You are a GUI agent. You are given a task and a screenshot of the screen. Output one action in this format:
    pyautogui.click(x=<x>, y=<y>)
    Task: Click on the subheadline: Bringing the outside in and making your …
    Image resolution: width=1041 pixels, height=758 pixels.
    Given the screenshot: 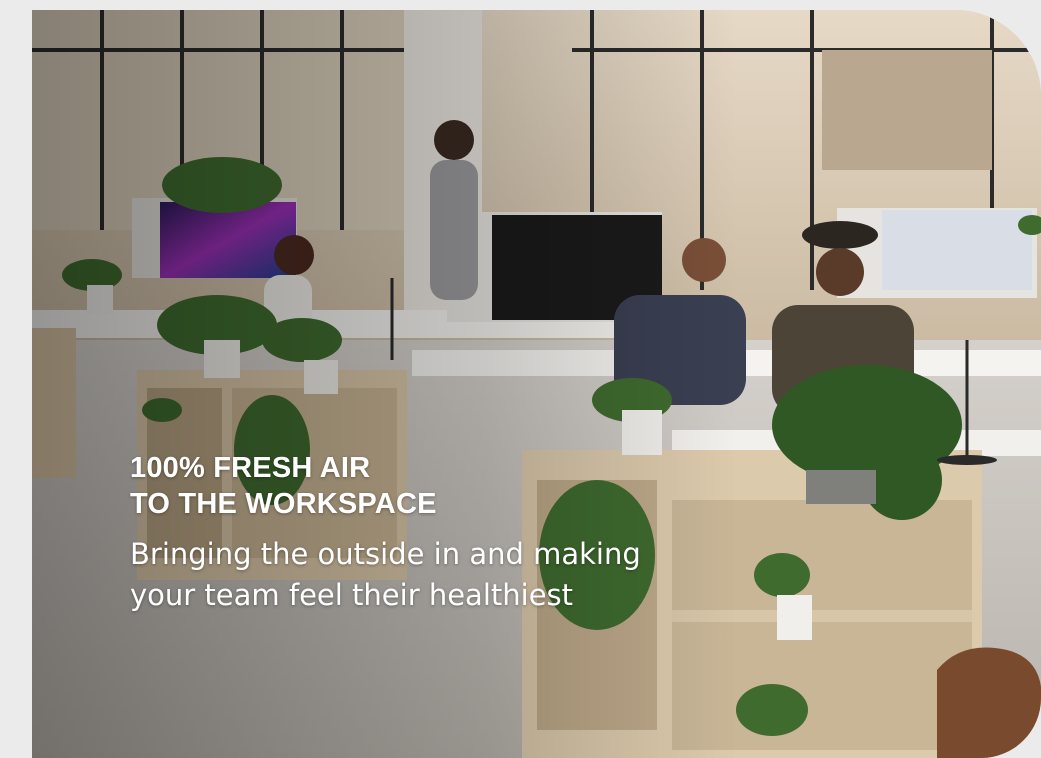 What is the action you would take?
    pyautogui.click(x=480, y=575)
    